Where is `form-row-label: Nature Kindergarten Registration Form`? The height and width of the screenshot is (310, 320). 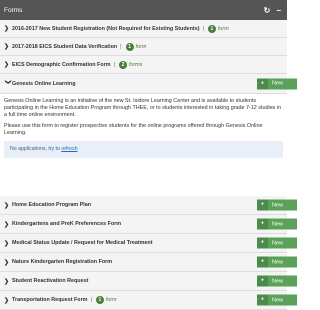 form-row-label: Nature Kindergarten Registration Form is located at coordinates (62, 262).